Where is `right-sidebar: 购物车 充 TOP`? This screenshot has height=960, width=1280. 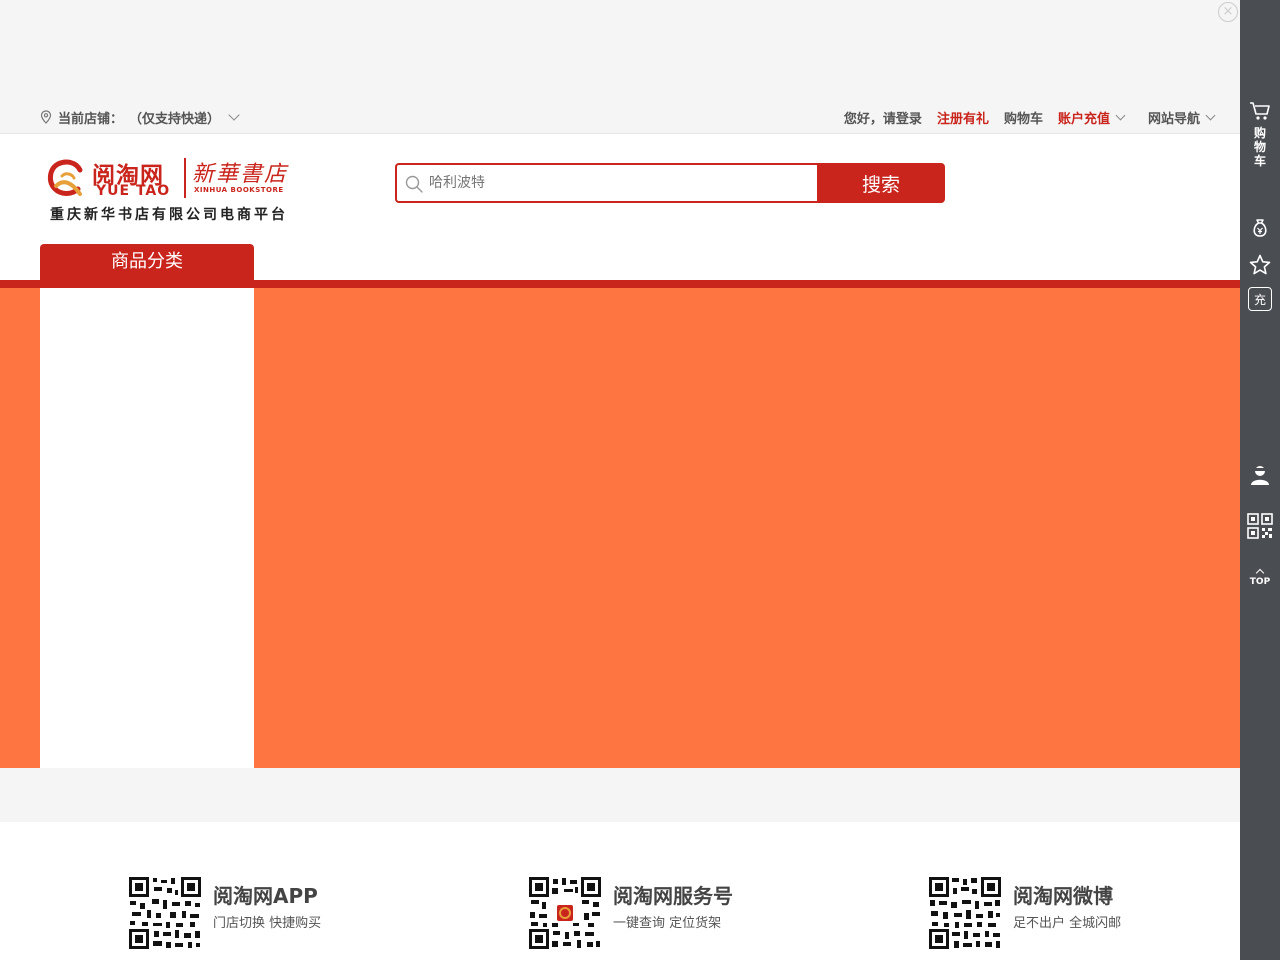 right-sidebar: 购物车 充 TOP is located at coordinates (1260, 480).